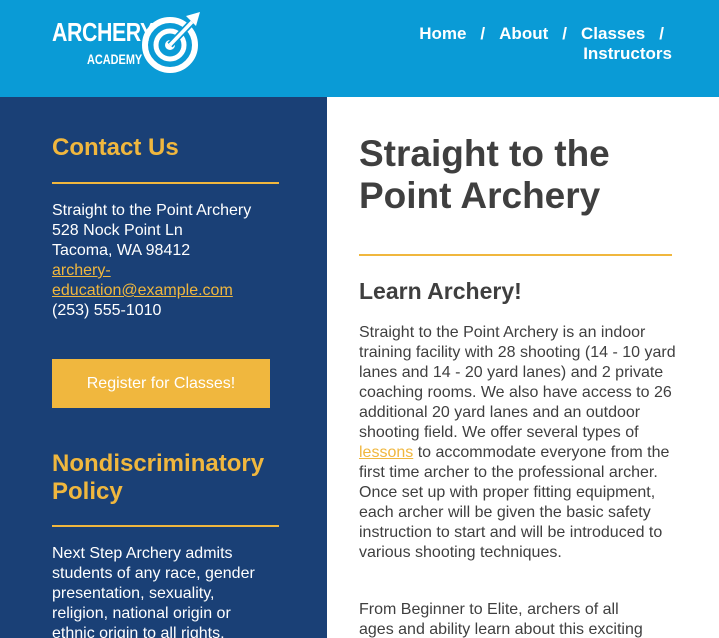 The width and height of the screenshot is (719, 638). I want to click on register-button: Register for Classes!, so click(161, 383).